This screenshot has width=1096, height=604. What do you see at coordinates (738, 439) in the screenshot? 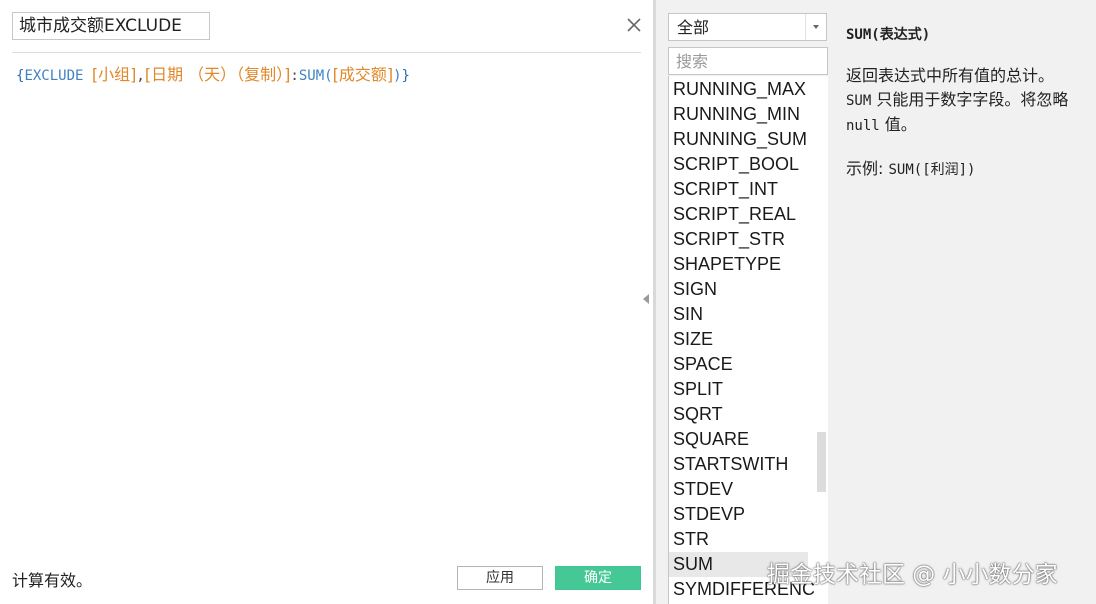
I see `function-list-item: SQUARE` at bounding box center [738, 439].